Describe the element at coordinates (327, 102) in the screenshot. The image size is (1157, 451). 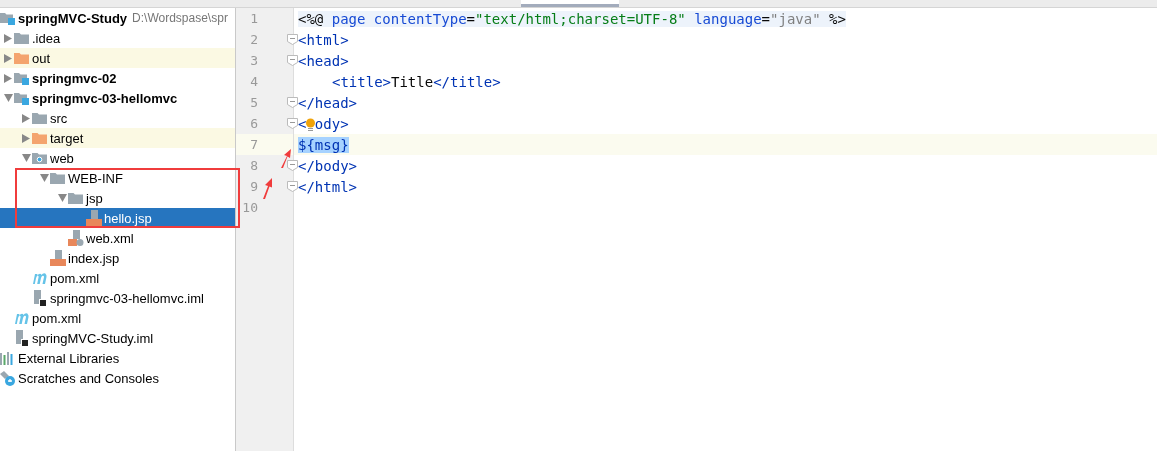
I see `code-line: </head>` at that location.